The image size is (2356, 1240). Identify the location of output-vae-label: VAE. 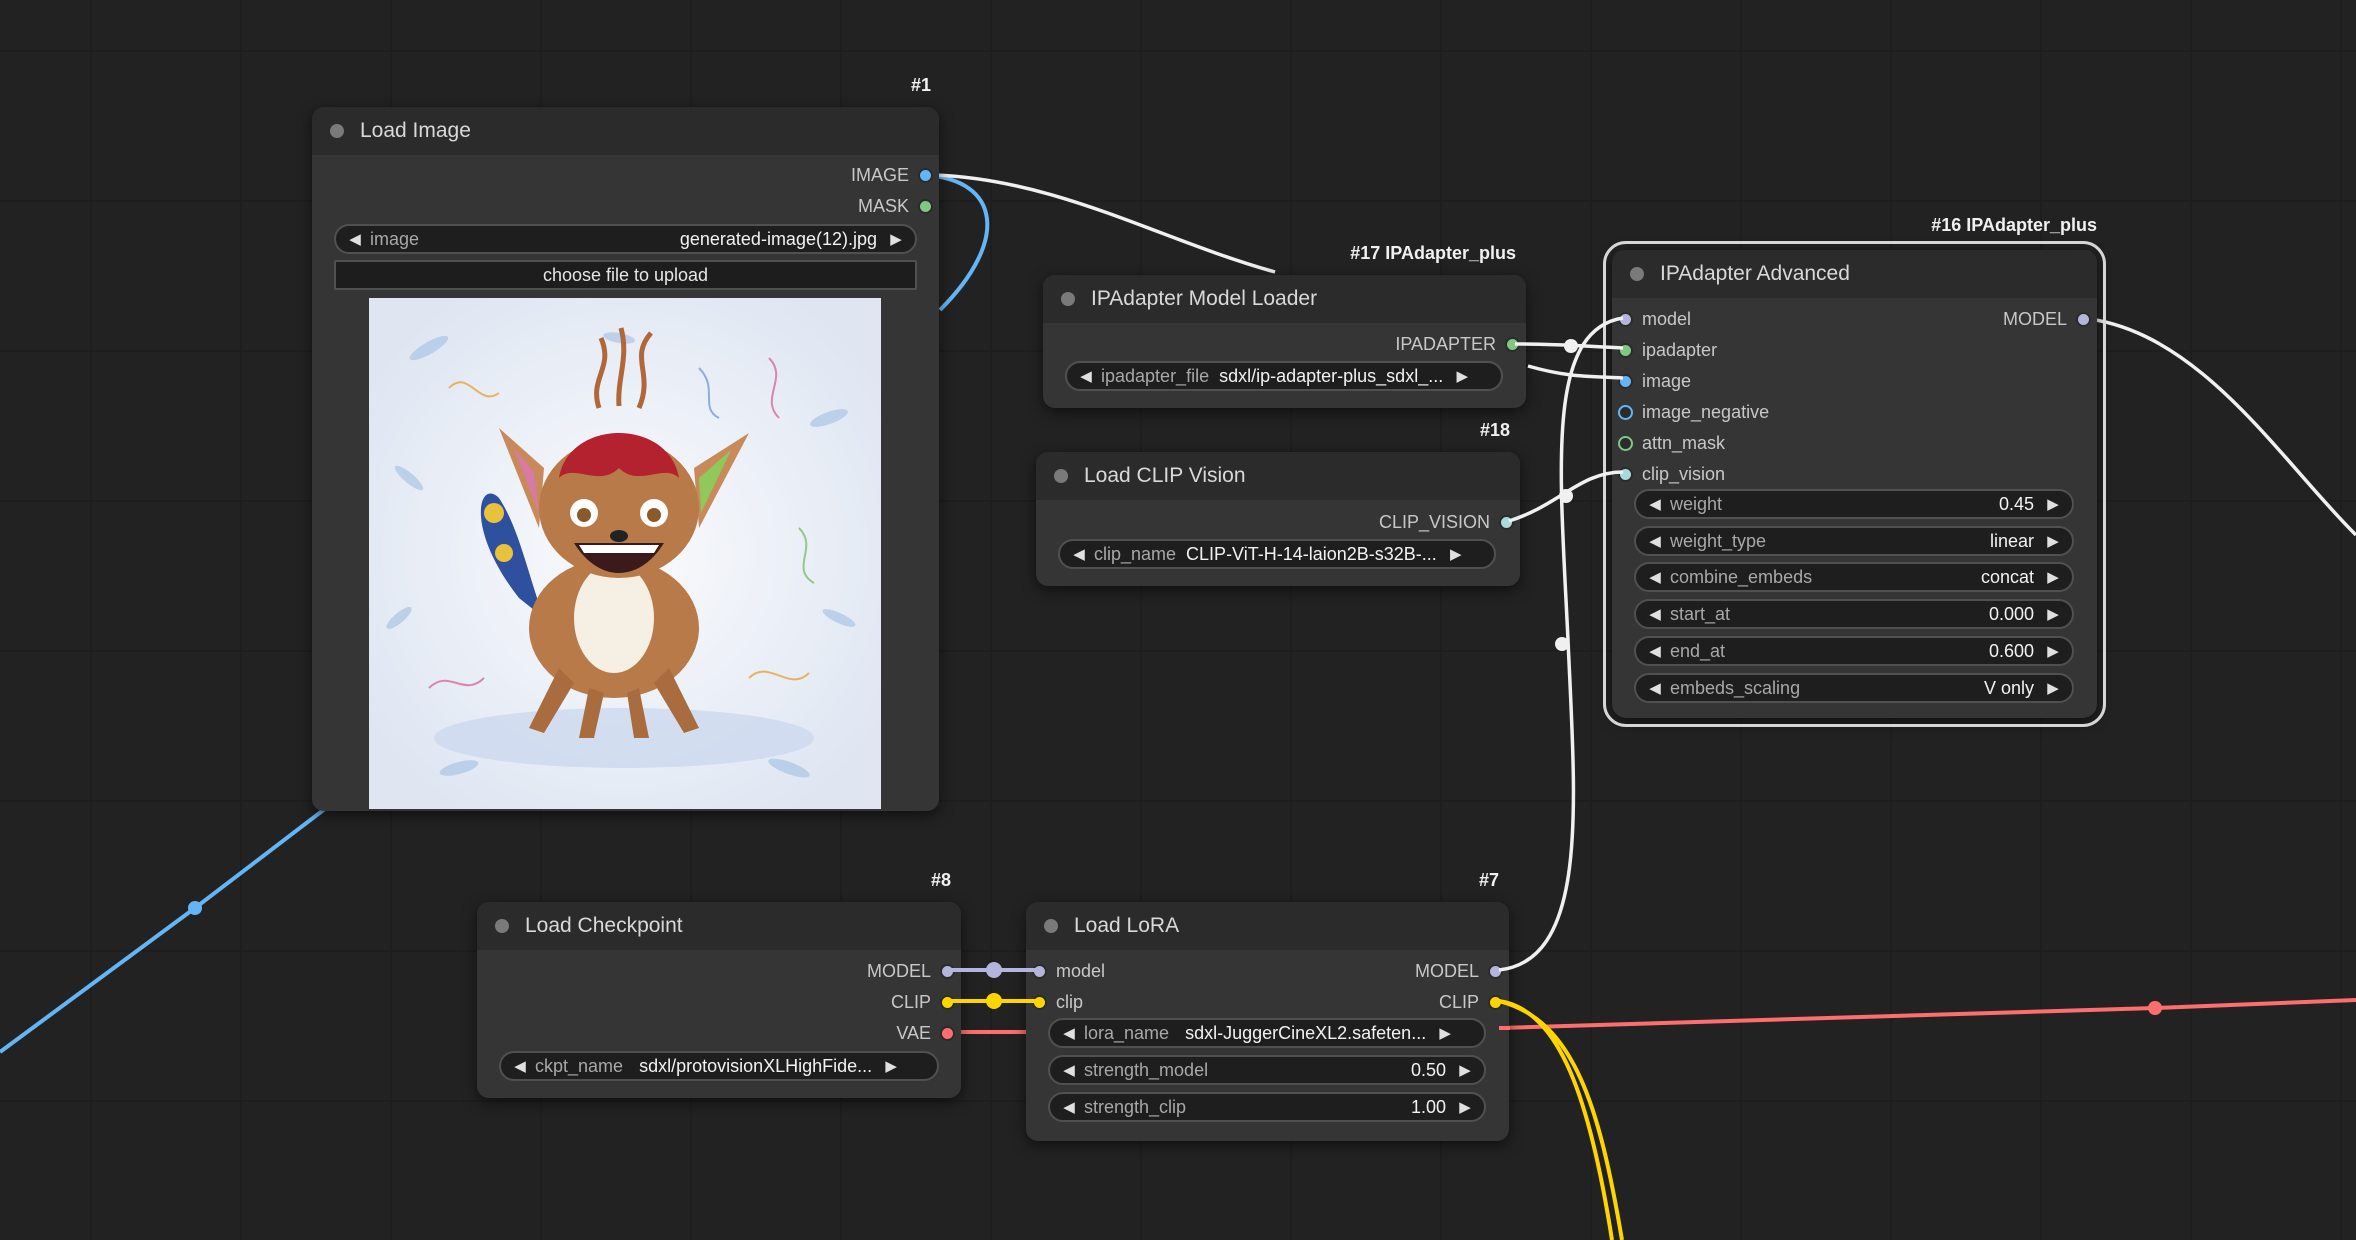
(913, 1033).